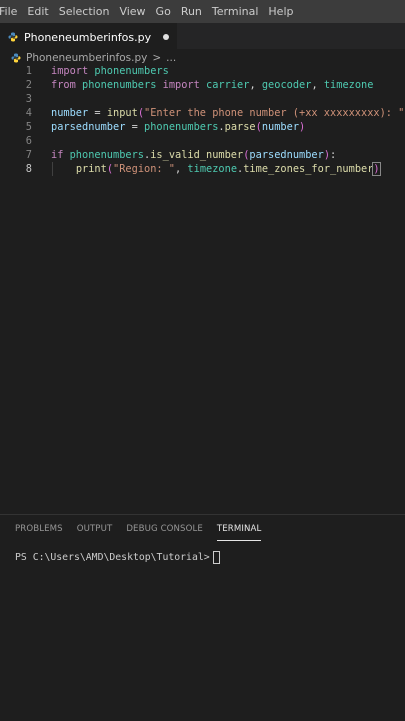 The height and width of the screenshot is (721, 405). I want to click on line-number: 7, so click(28, 155).